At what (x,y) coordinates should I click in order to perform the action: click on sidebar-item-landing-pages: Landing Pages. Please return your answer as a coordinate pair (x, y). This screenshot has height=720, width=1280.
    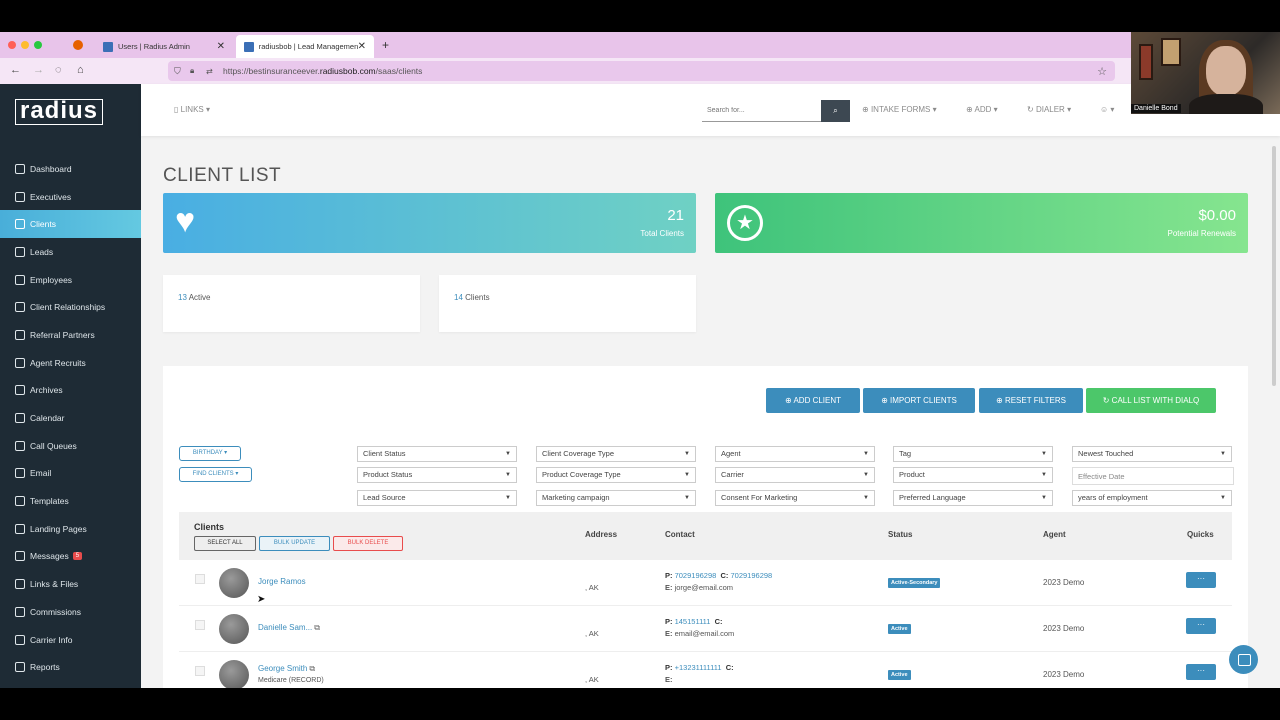
    Looking at the image, I should click on (70, 529).